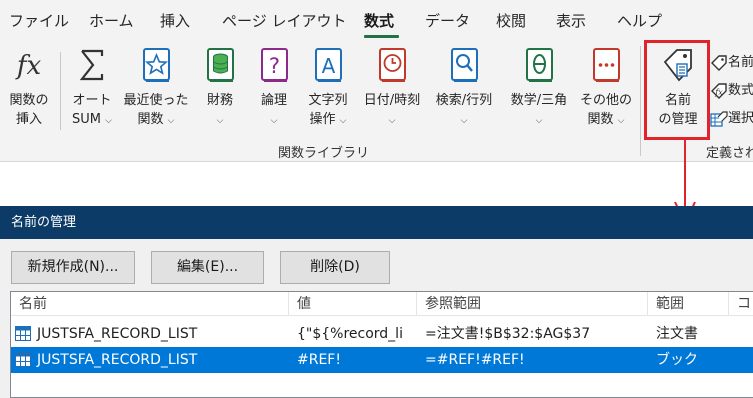 This screenshot has width=753, height=398. Describe the element at coordinates (677, 334) in the screenshot. I see `cell-scope: 注文書` at that location.